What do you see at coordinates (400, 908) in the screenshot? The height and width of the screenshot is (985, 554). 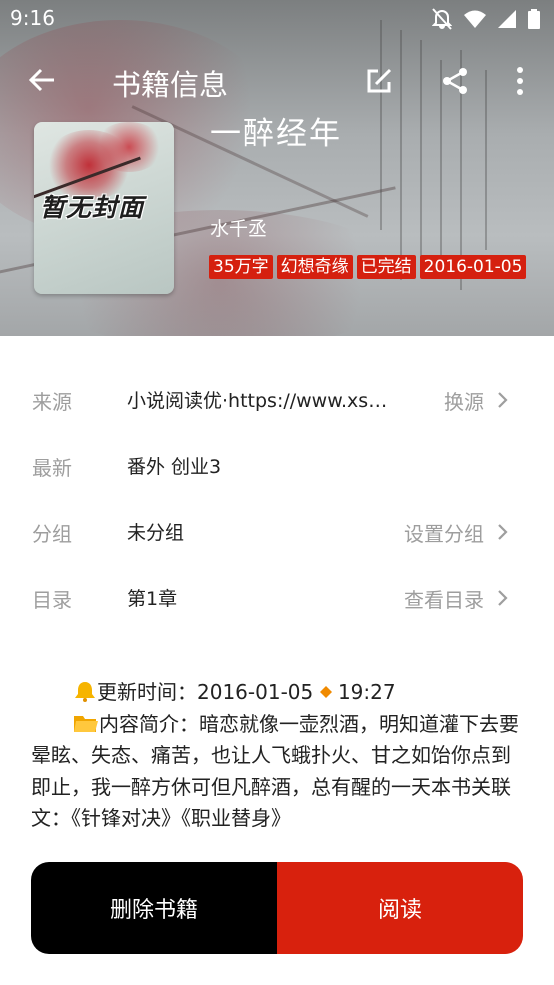 I see `read-button: 阅读` at bounding box center [400, 908].